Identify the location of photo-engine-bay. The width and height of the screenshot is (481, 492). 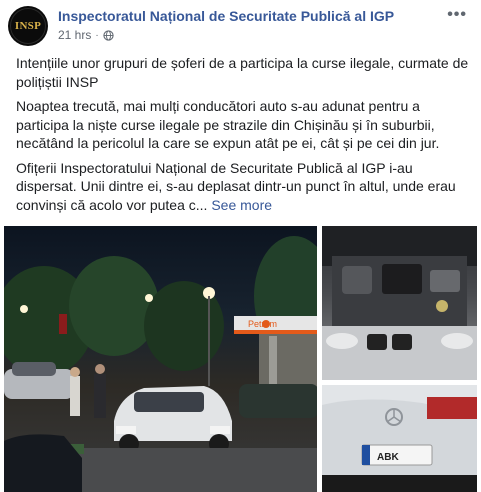
(399, 303).